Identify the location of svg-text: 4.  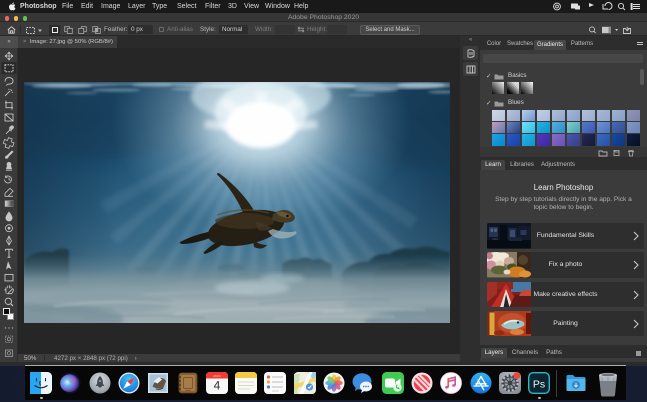
(216, 385).